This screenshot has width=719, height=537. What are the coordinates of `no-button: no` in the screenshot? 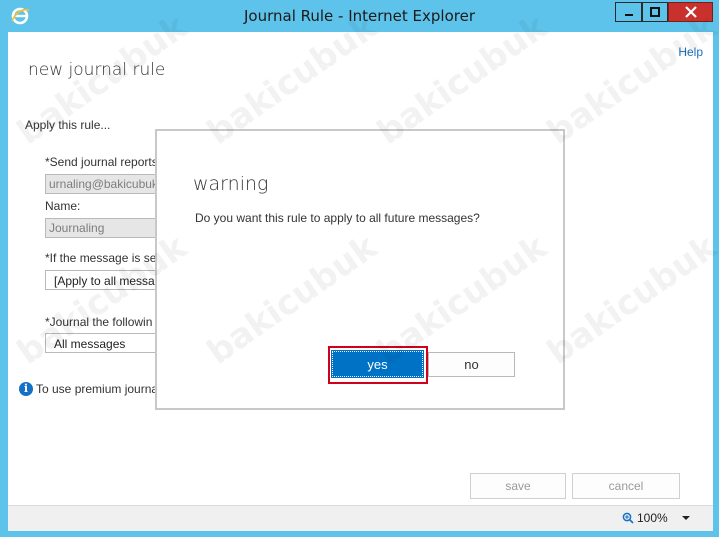 It's located at (471, 364).